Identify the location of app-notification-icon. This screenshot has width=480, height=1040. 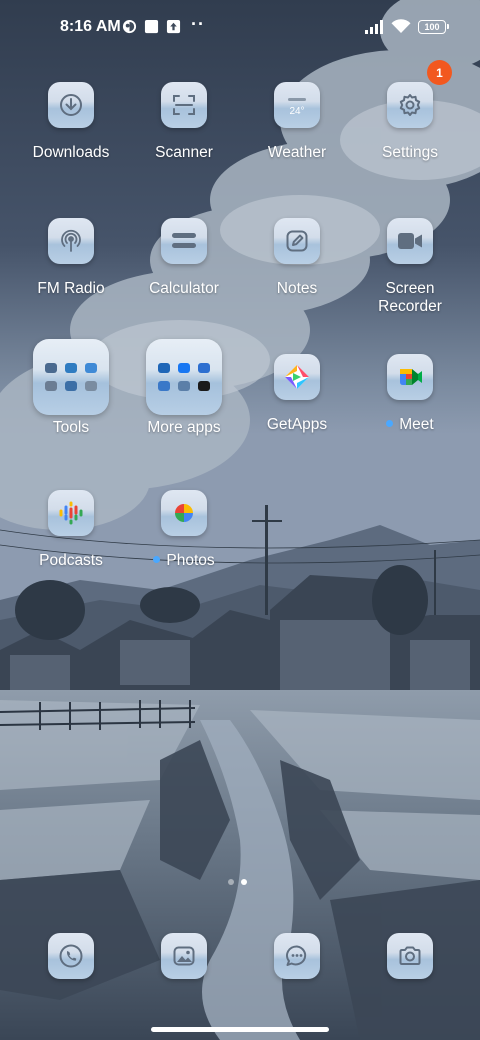
(129, 26).